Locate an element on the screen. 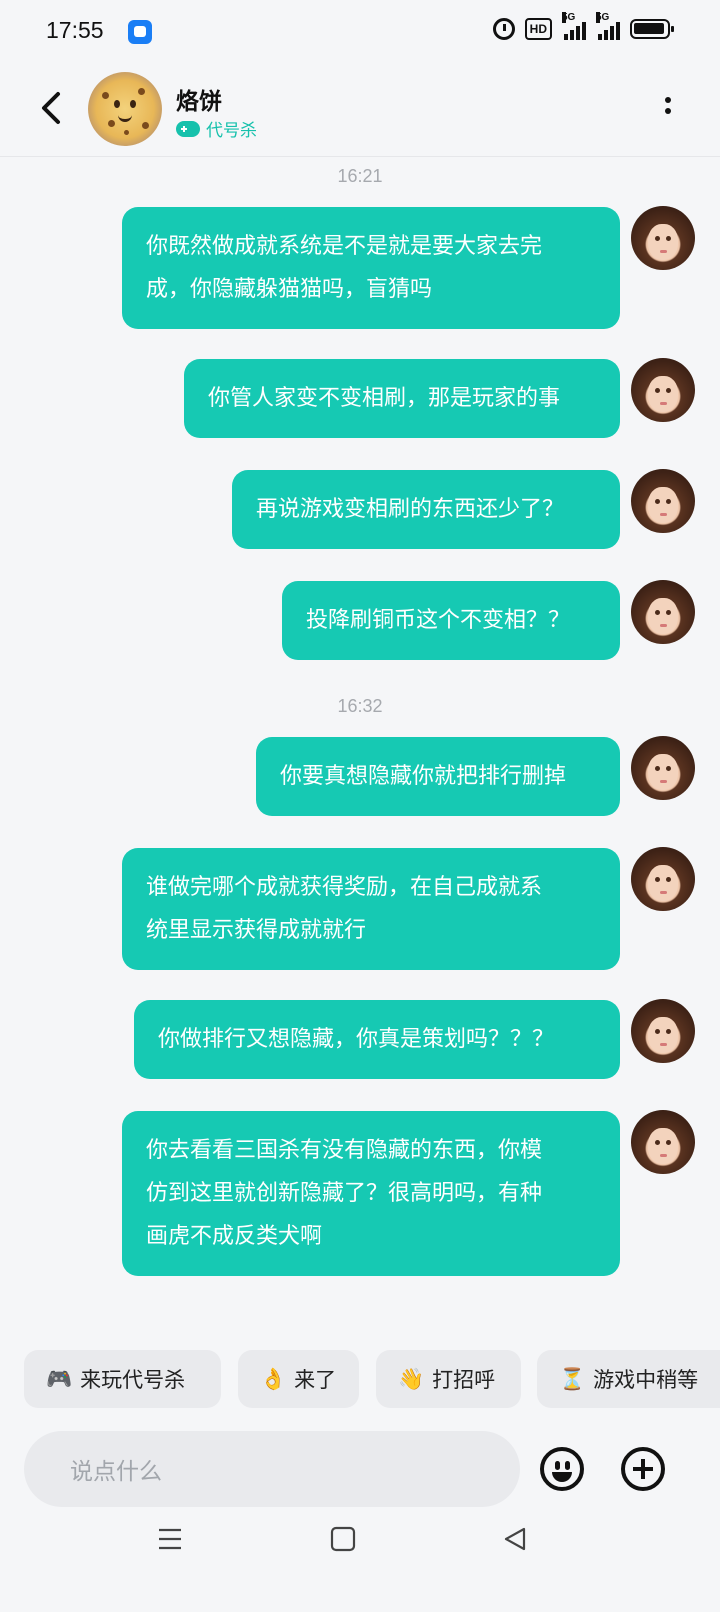 The width and height of the screenshot is (720, 1612). message-line: 统里显示获得成就就行 is located at coordinates (256, 930).